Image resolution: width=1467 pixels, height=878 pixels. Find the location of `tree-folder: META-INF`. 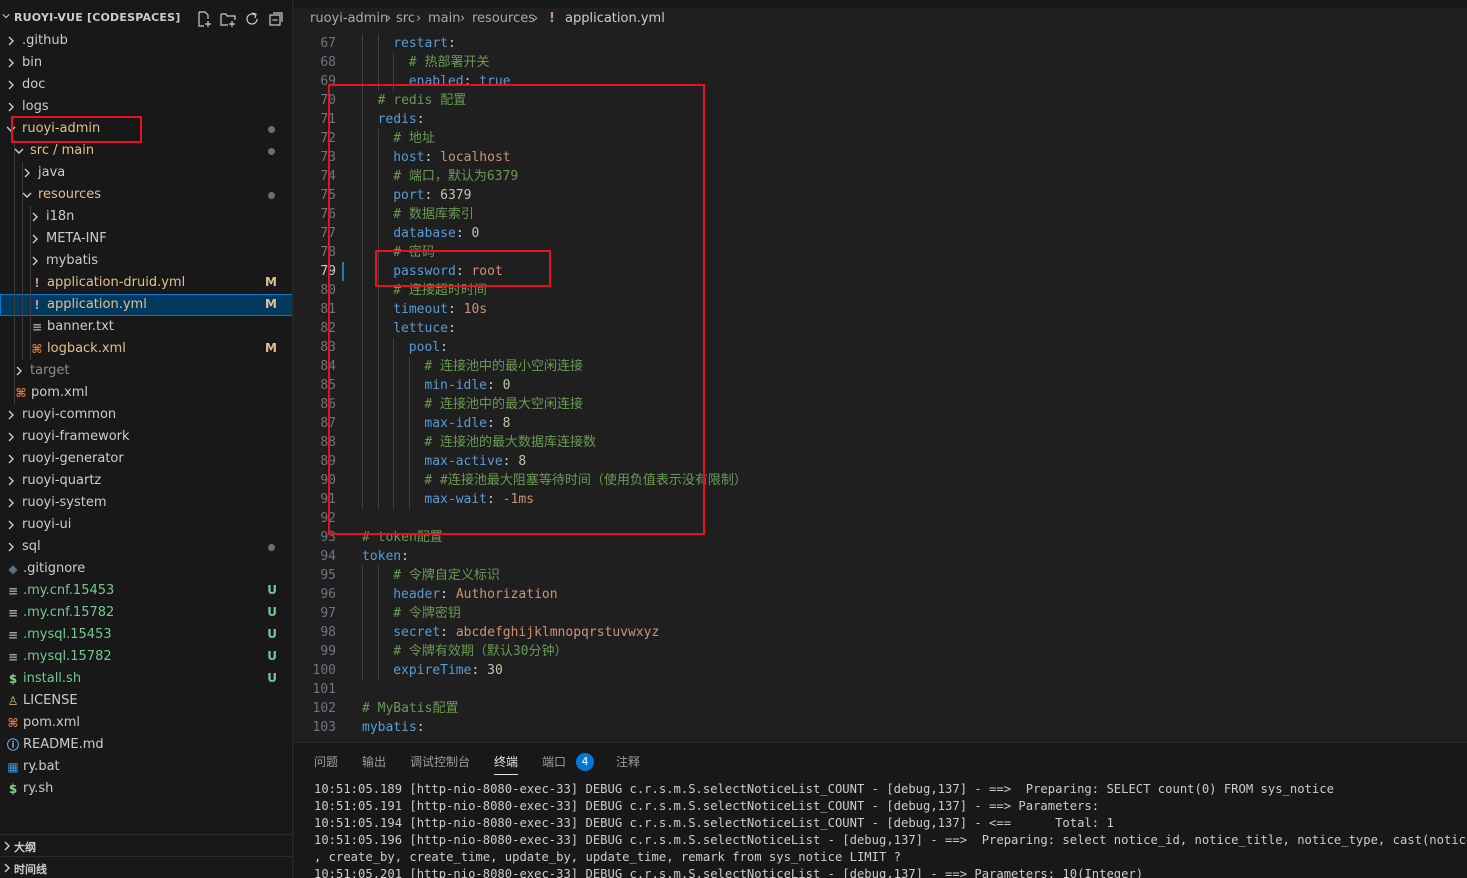

tree-folder: META-INF is located at coordinates (146, 239).